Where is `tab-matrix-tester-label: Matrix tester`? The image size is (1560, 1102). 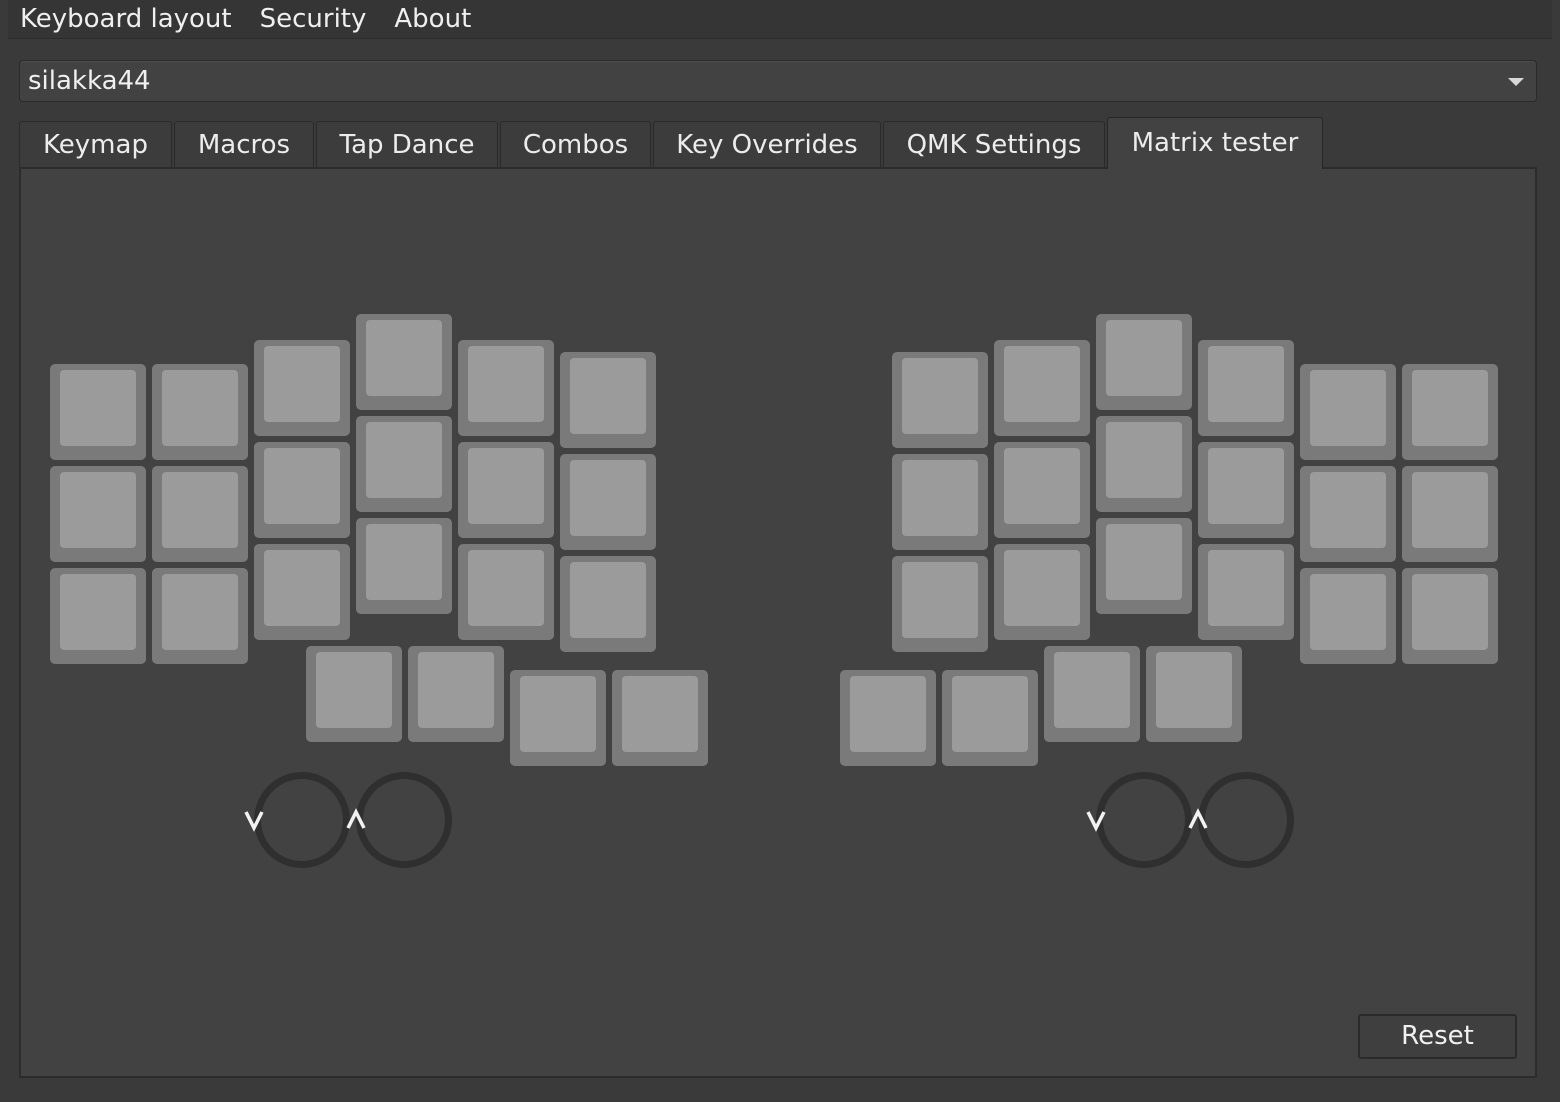
tab-matrix-tester-label: Matrix tester is located at coordinates (1215, 143).